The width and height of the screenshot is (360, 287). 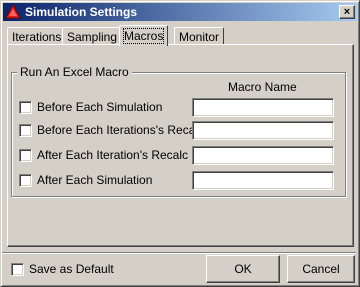 I want to click on tab-sampling-label: Sampling, so click(x=92, y=37).